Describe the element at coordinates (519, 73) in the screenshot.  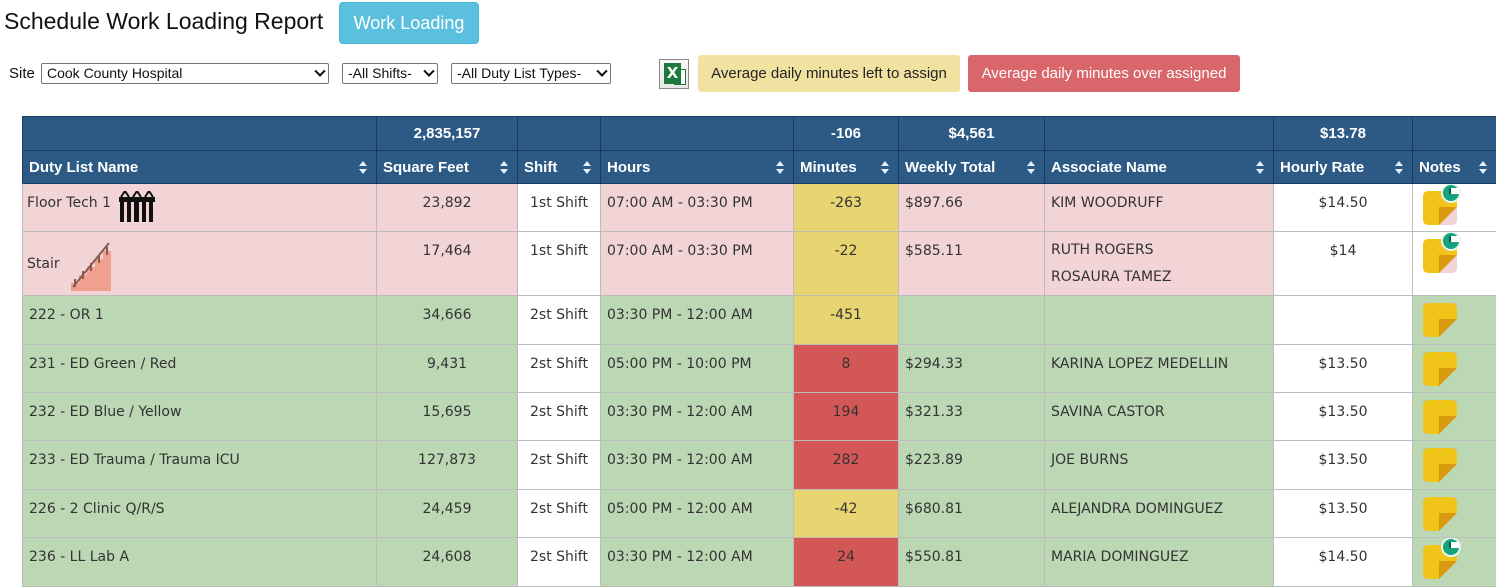
I see `duty-type-select-value: -All Duty List Types-` at that location.